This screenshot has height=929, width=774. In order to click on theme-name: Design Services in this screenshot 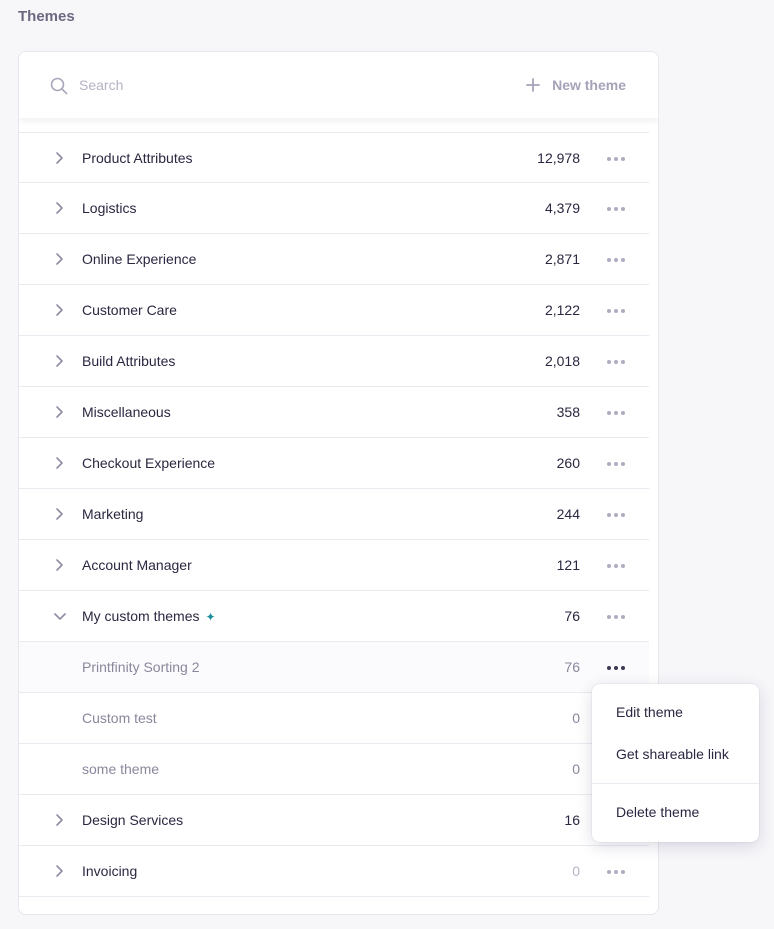, I will do `click(133, 820)`.